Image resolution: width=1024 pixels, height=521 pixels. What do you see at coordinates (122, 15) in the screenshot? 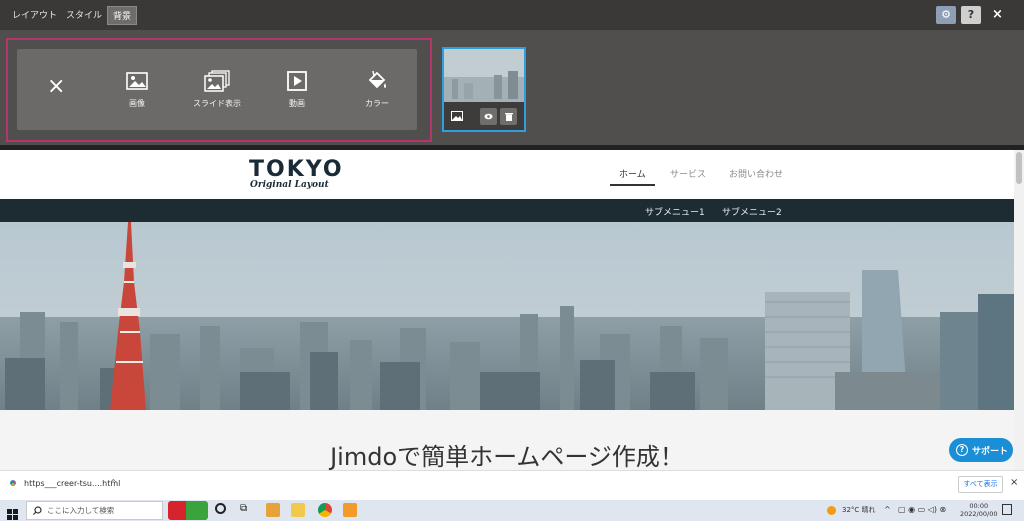
I see `tab-background: 背景` at bounding box center [122, 15].